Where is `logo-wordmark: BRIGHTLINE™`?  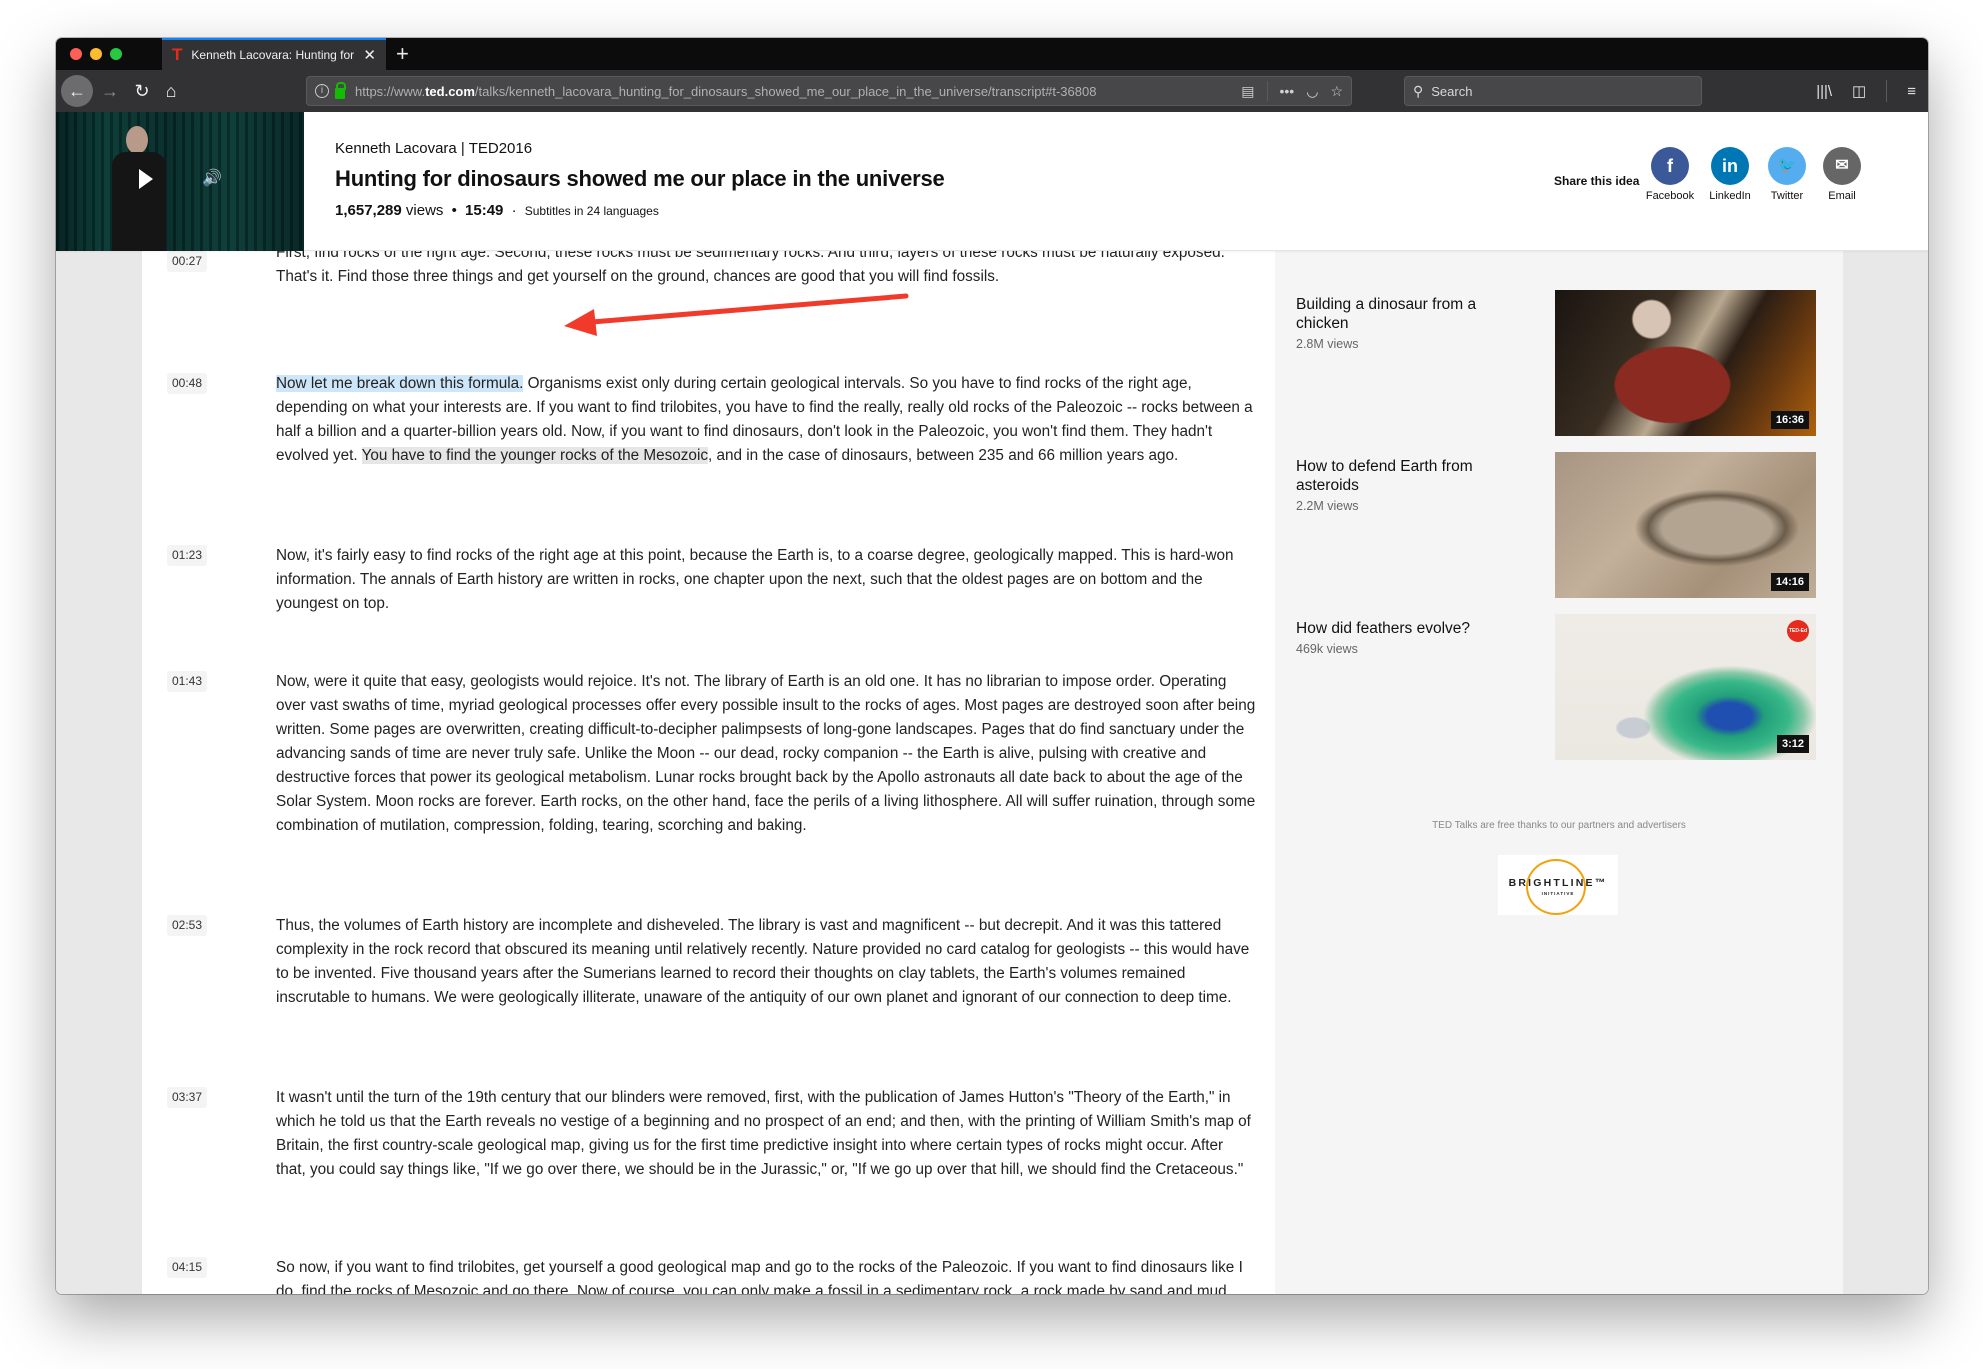
logo-wordmark: BRIGHTLINE™ is located at coordinates (1558, 883).